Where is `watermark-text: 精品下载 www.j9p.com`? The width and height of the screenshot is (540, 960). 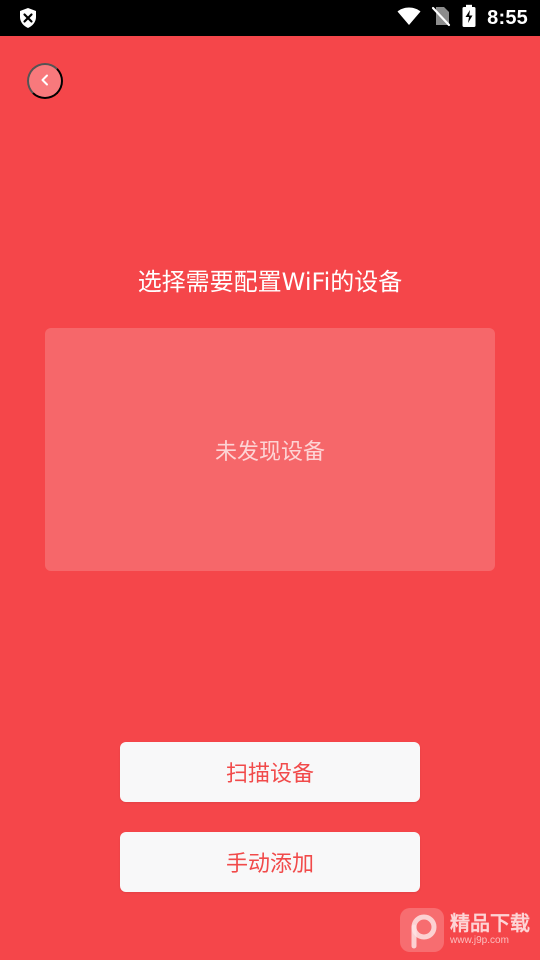 watermark-text: 精品下载 www.j9p.com is located at coordinates (490, 930).